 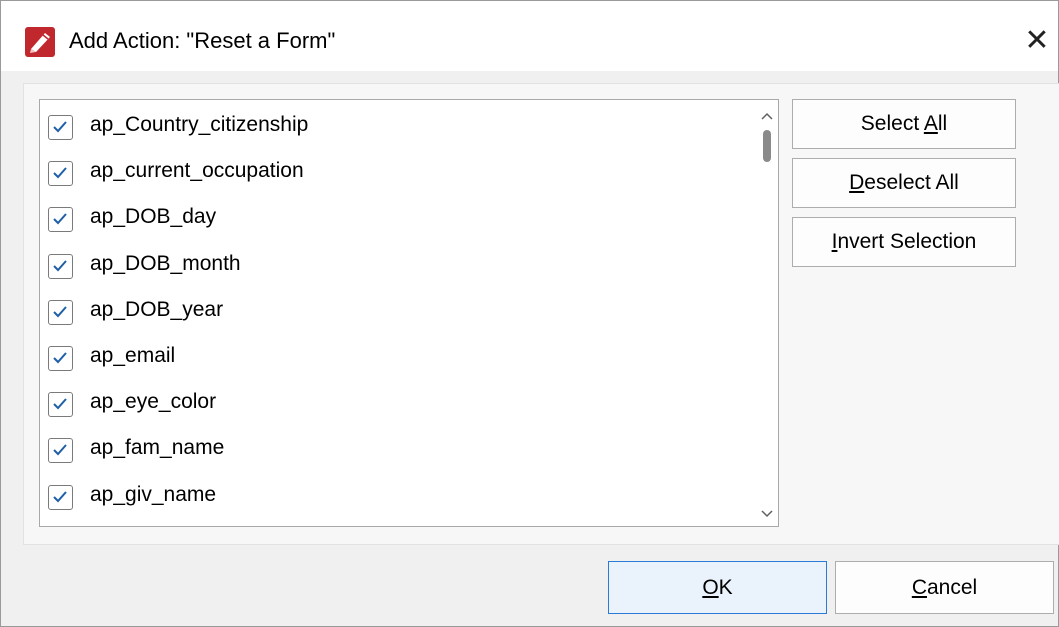 I want to click on list-item-label: ap_fam_name, so click(x=157, y=448).